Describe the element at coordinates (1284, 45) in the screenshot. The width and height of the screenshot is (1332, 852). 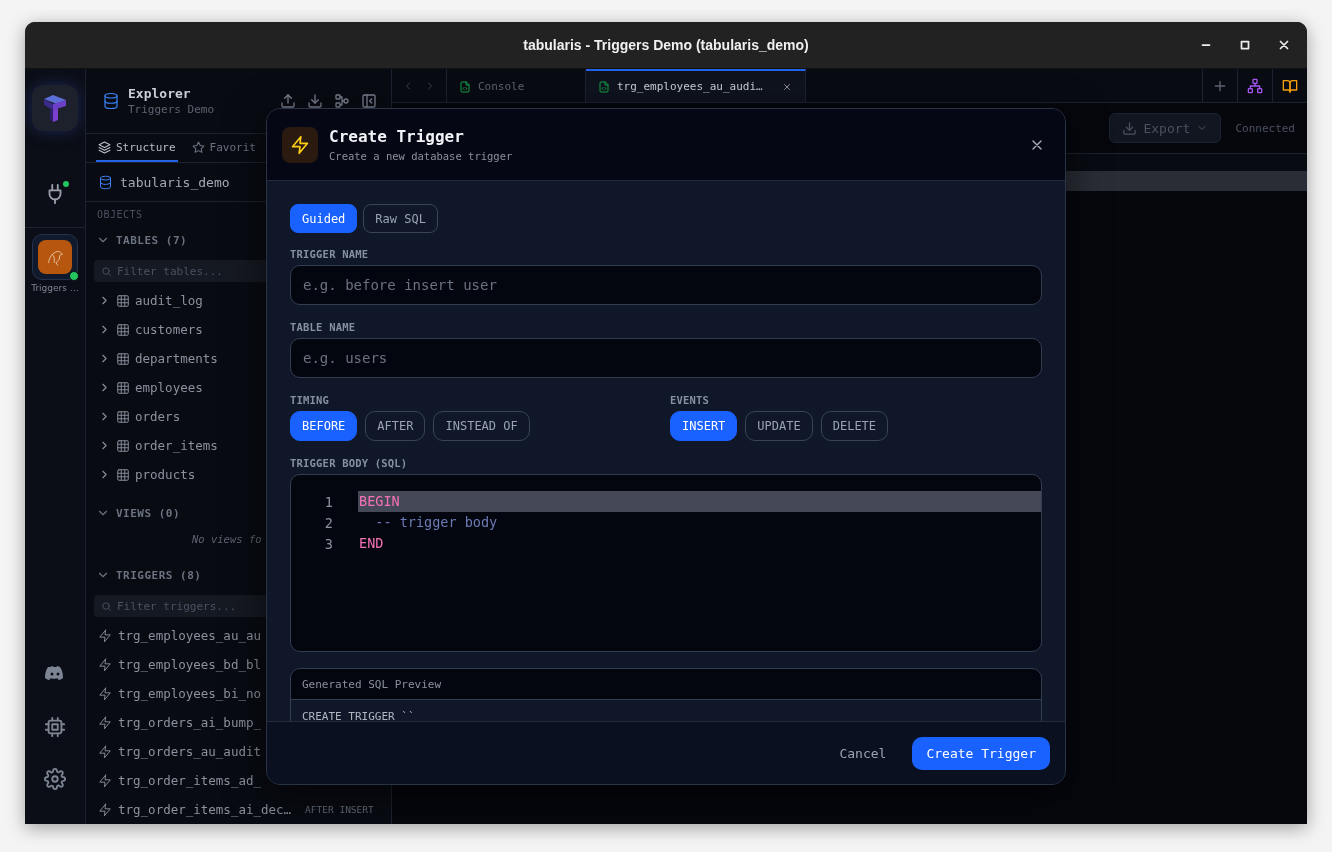
I see `close-icon` at that location.